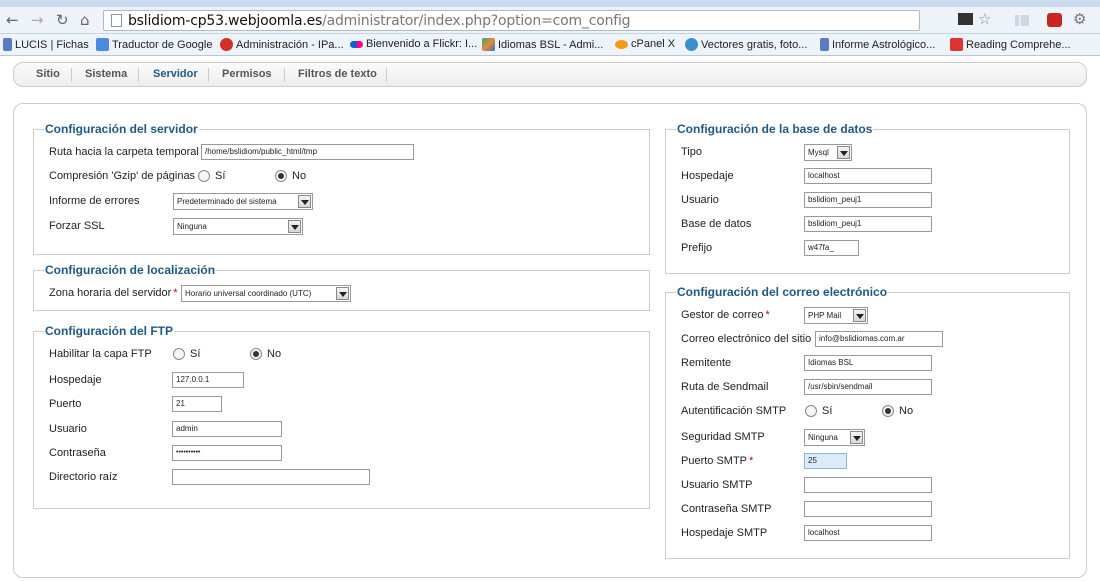  What do you see at coordinates (227, 453) in the screenshot?
I see `ftp-pass-input: ••••••••••` at bounding box center [227, 453].